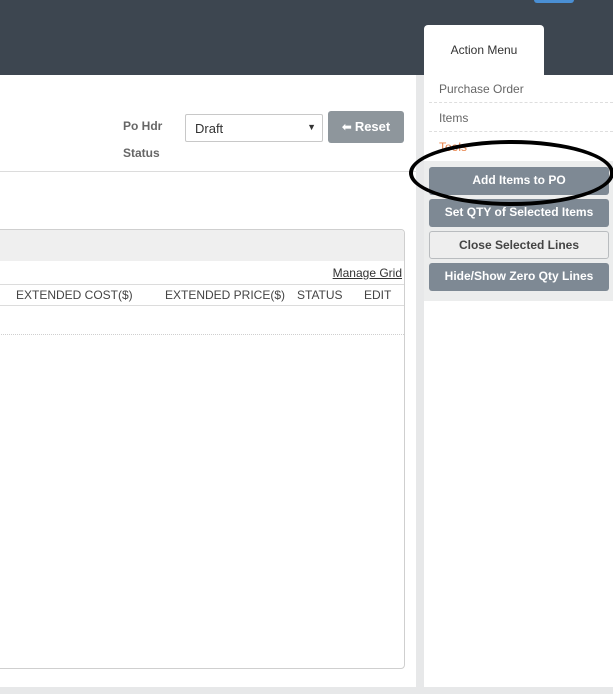  Describe the element at coordinates (320, 295) in the screenshot. I see `column-header-status: STATUS` at that location.